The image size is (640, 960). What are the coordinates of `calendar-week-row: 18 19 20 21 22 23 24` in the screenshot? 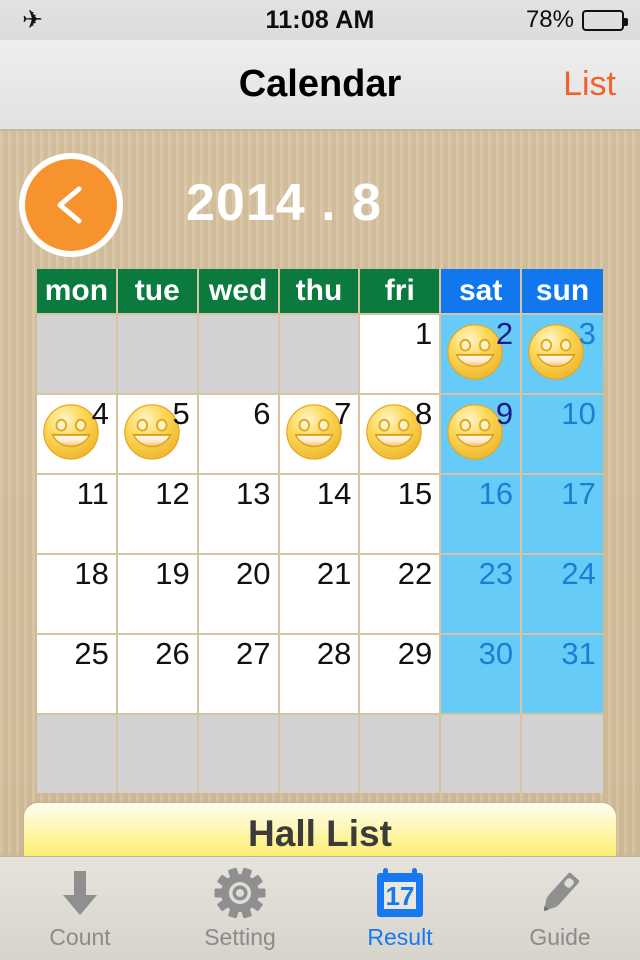 It's located at (320, 593).